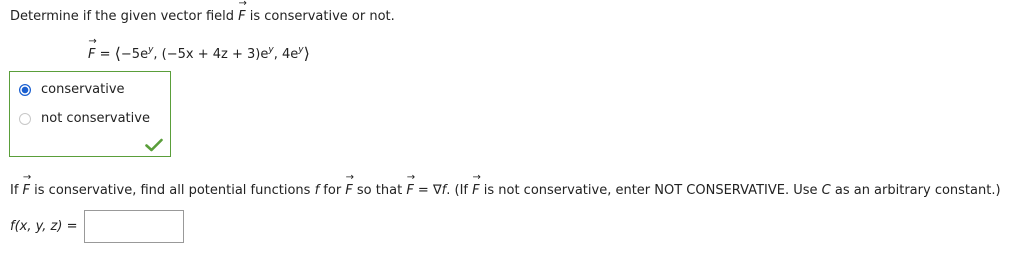 The image size is (1021, 253). What do you see at coordinates (379, 190) in the screenshot?
I see `instruction-part: so that` at bounding box center [379, 190].